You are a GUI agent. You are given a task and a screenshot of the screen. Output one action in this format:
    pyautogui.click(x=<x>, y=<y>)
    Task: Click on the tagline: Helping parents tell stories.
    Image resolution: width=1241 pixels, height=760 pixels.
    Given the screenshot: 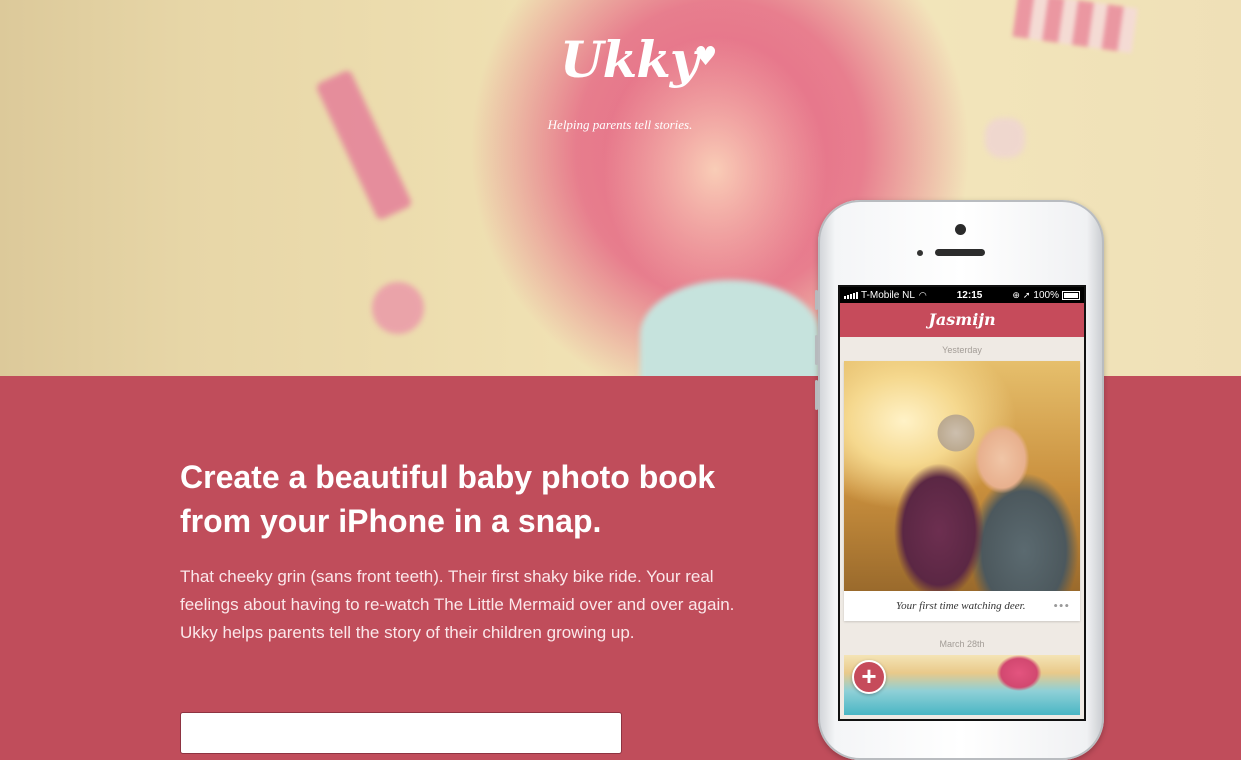 What is the action you would take?
    pyautogui.click(x=620, y=124)
    